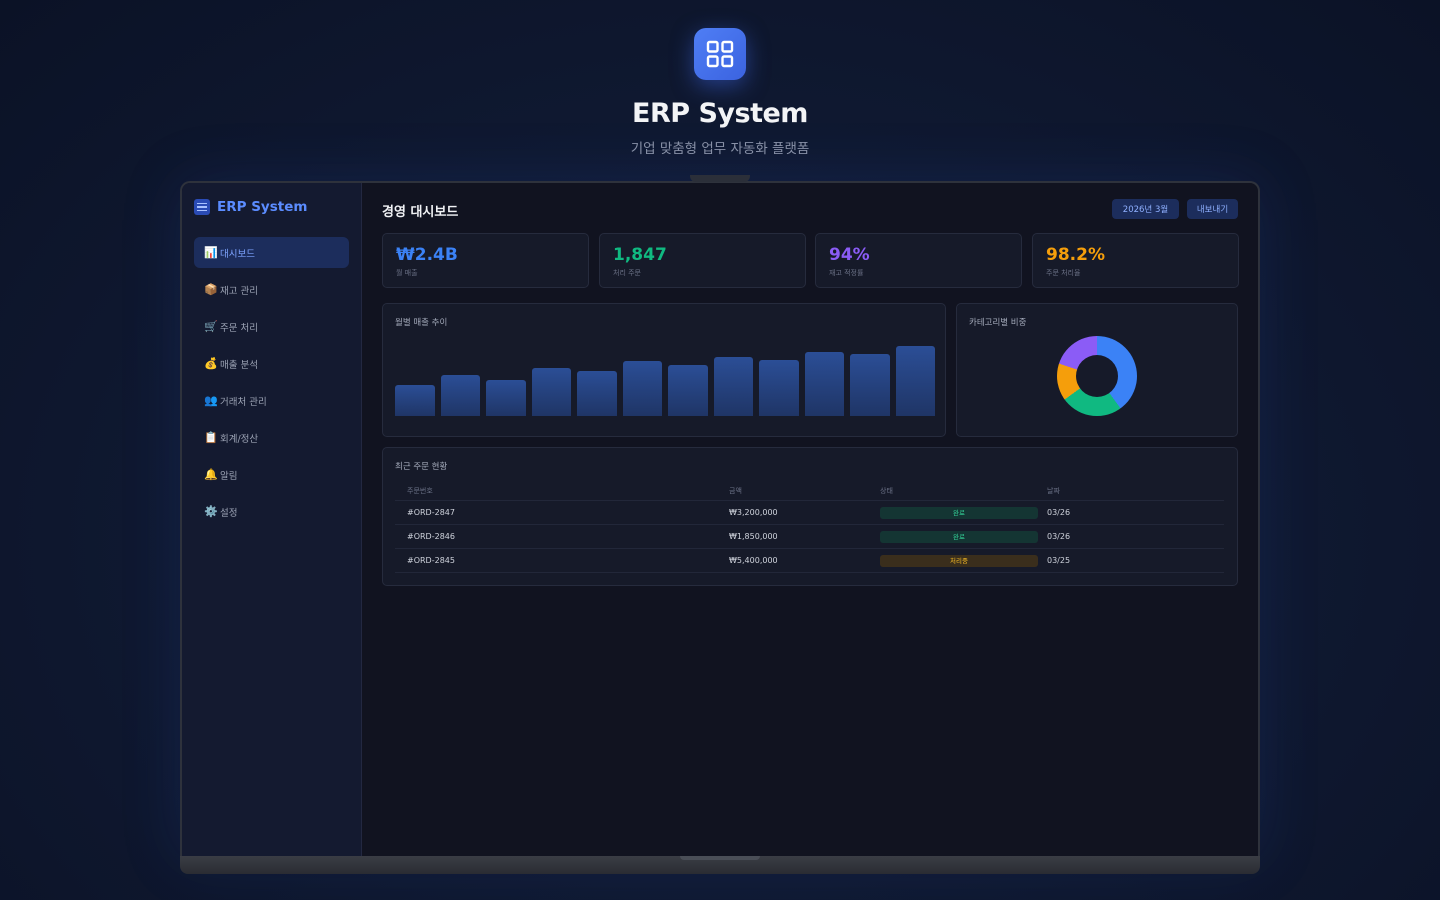  I want to click on kpi-card-1: 1,847 처리 주문, so click(702, 260).